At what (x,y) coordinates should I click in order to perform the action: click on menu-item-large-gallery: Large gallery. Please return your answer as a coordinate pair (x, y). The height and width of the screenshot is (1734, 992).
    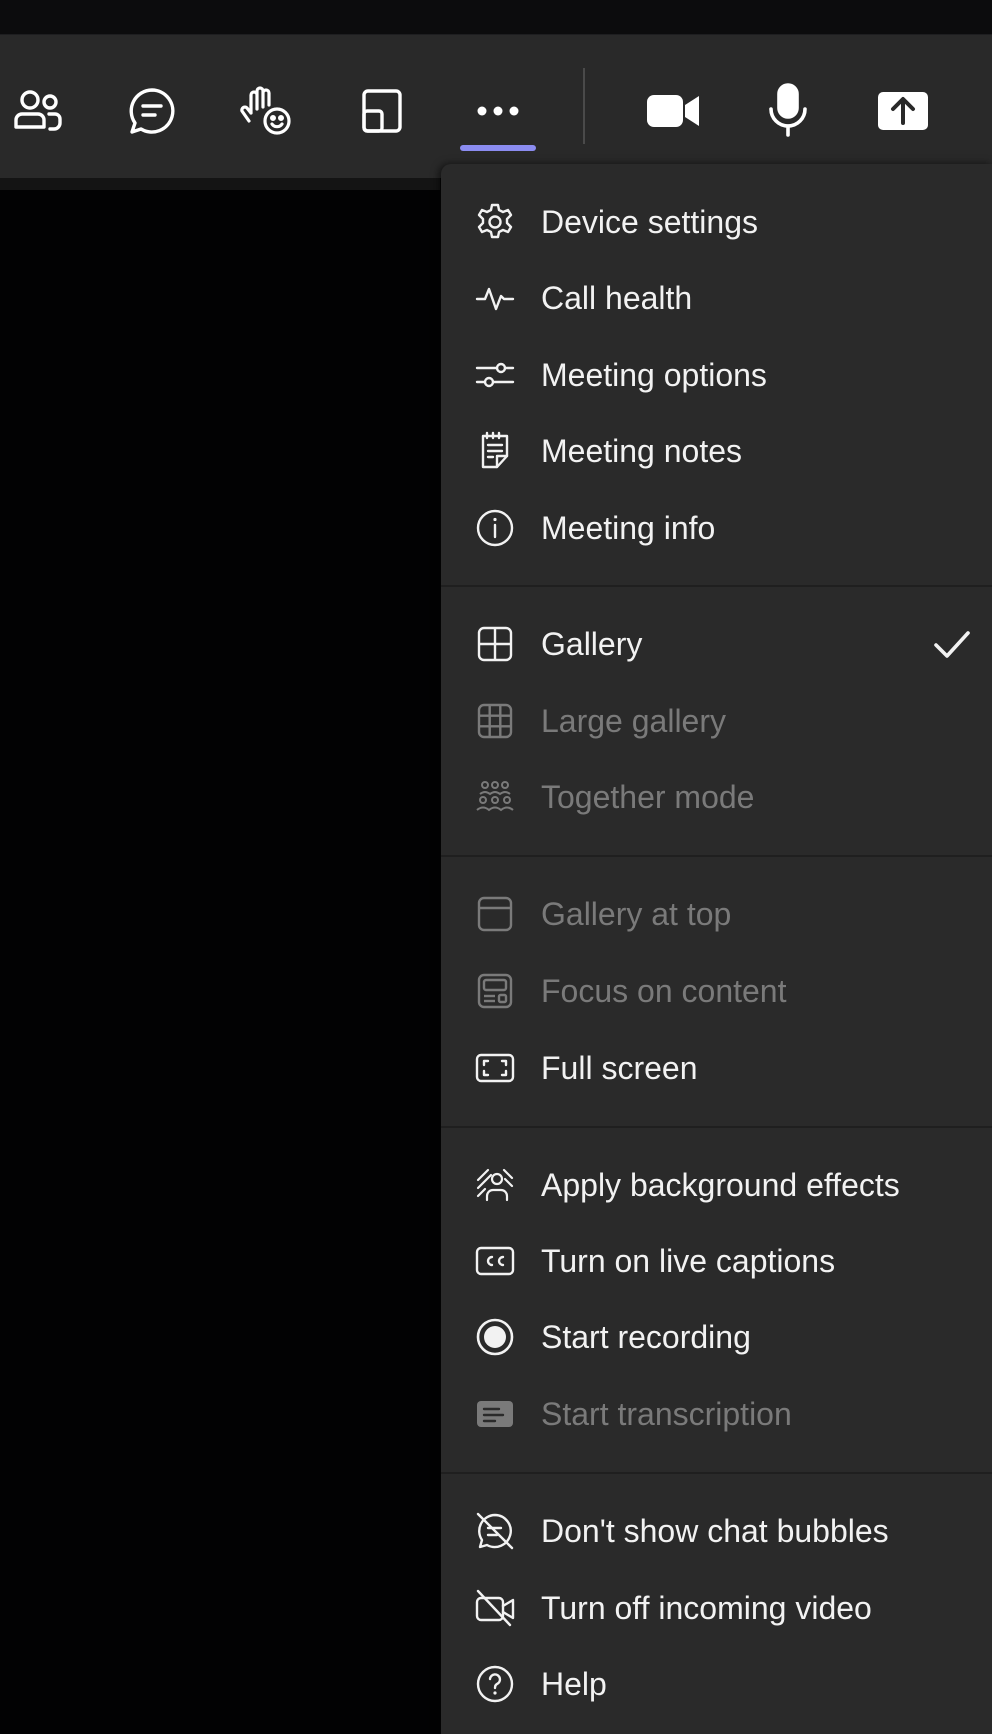
    Looking at the image, I should click on (716, 721).